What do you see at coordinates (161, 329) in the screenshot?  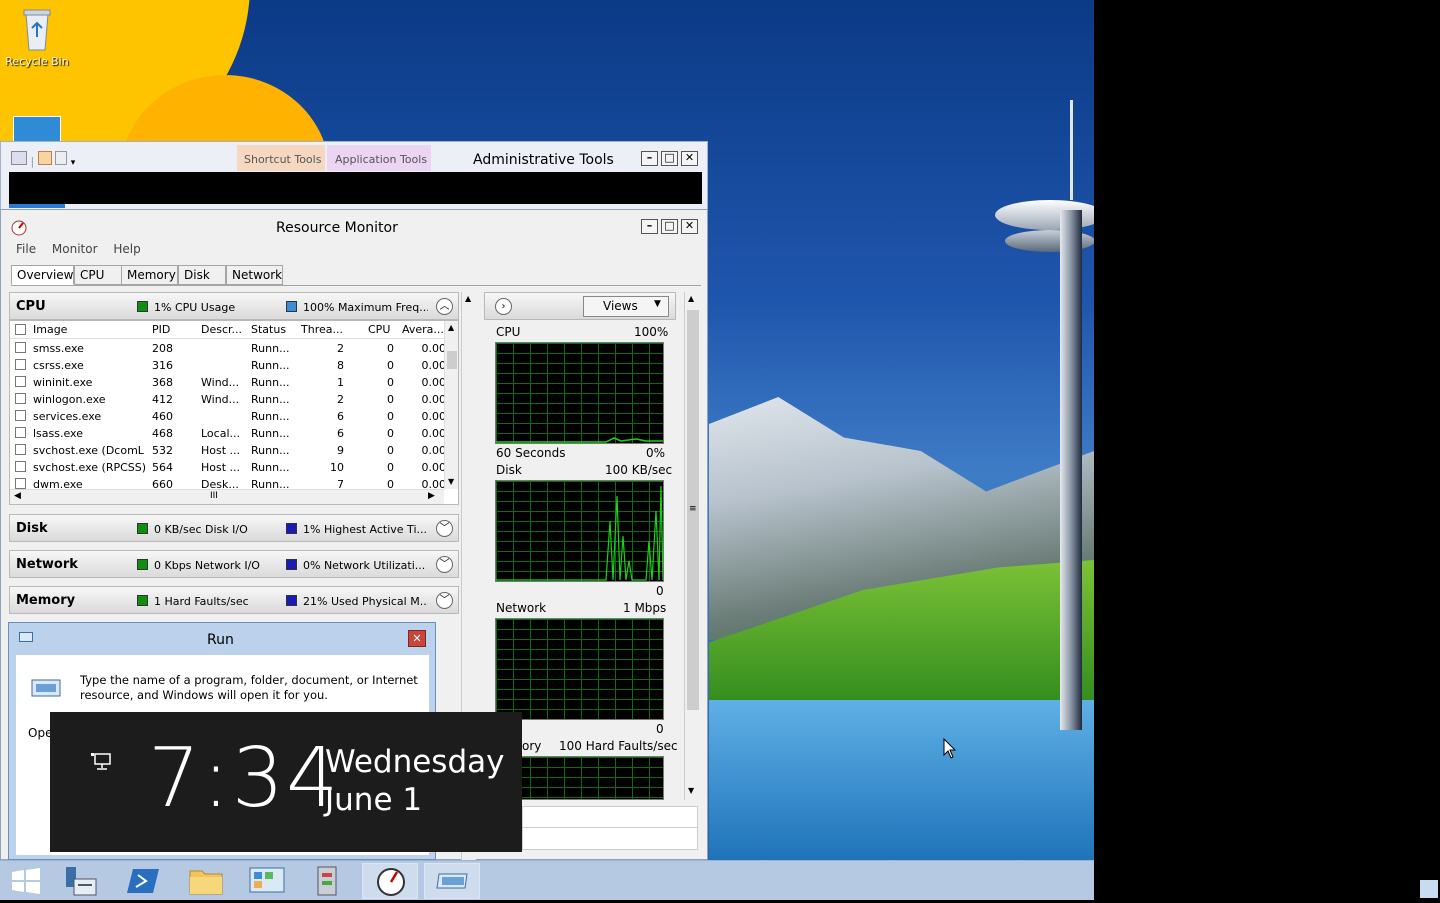 I see `column-header-pid: PID` at bounding box center [161, 329].